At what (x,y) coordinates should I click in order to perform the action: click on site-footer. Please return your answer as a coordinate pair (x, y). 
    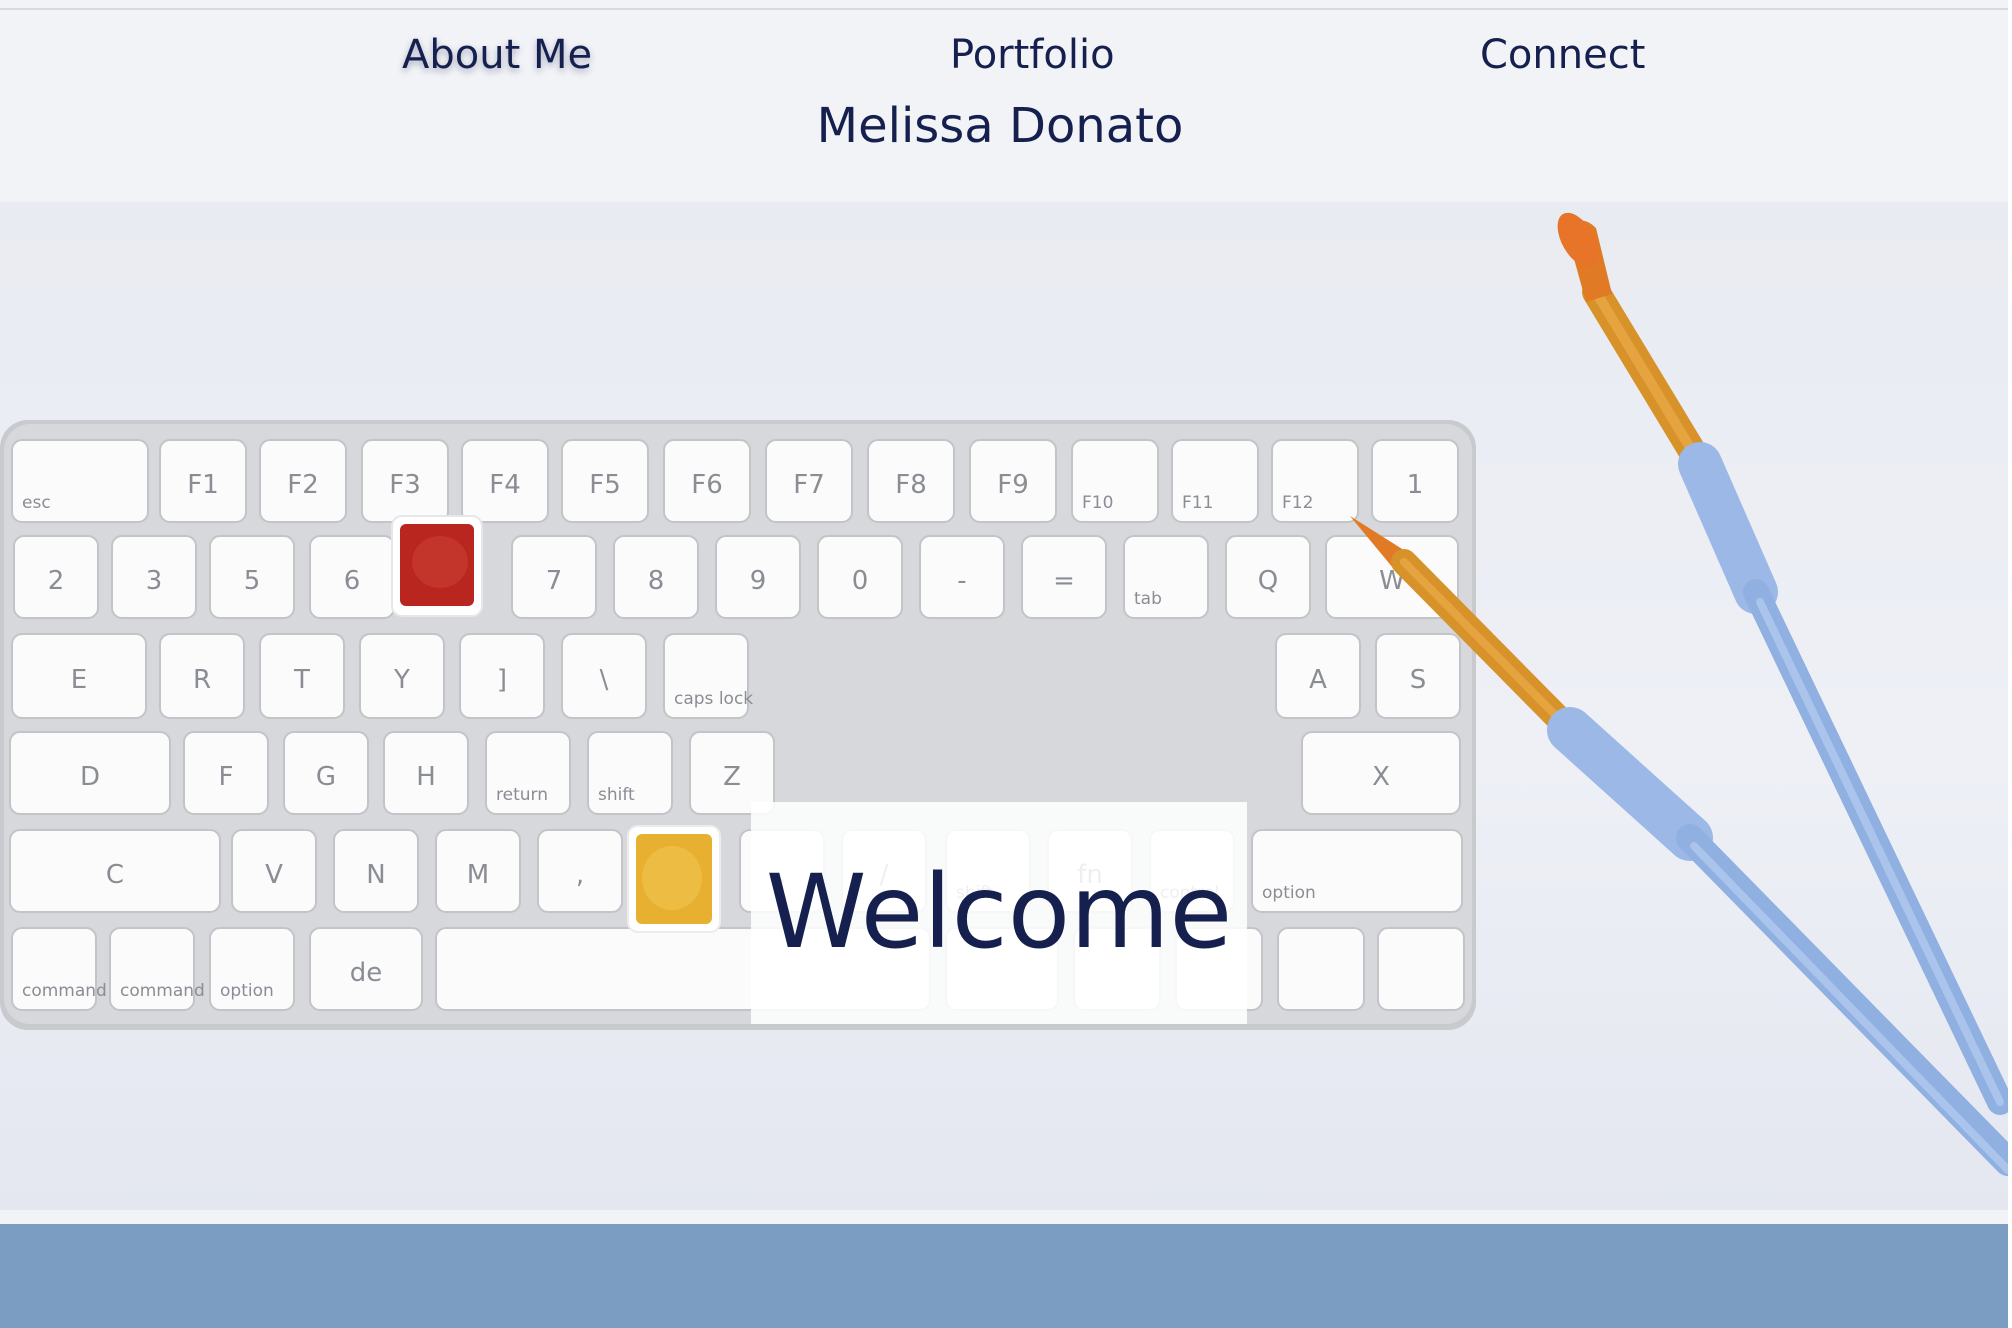
    Looking at the image, I should click on (1004, 1276).